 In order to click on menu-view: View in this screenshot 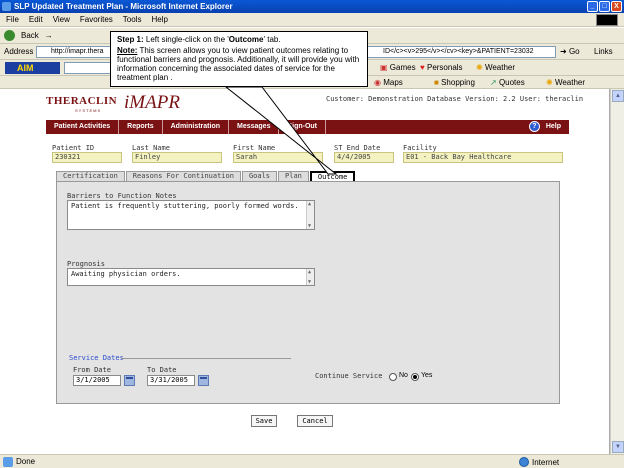, I will do `click(61, 19)`.